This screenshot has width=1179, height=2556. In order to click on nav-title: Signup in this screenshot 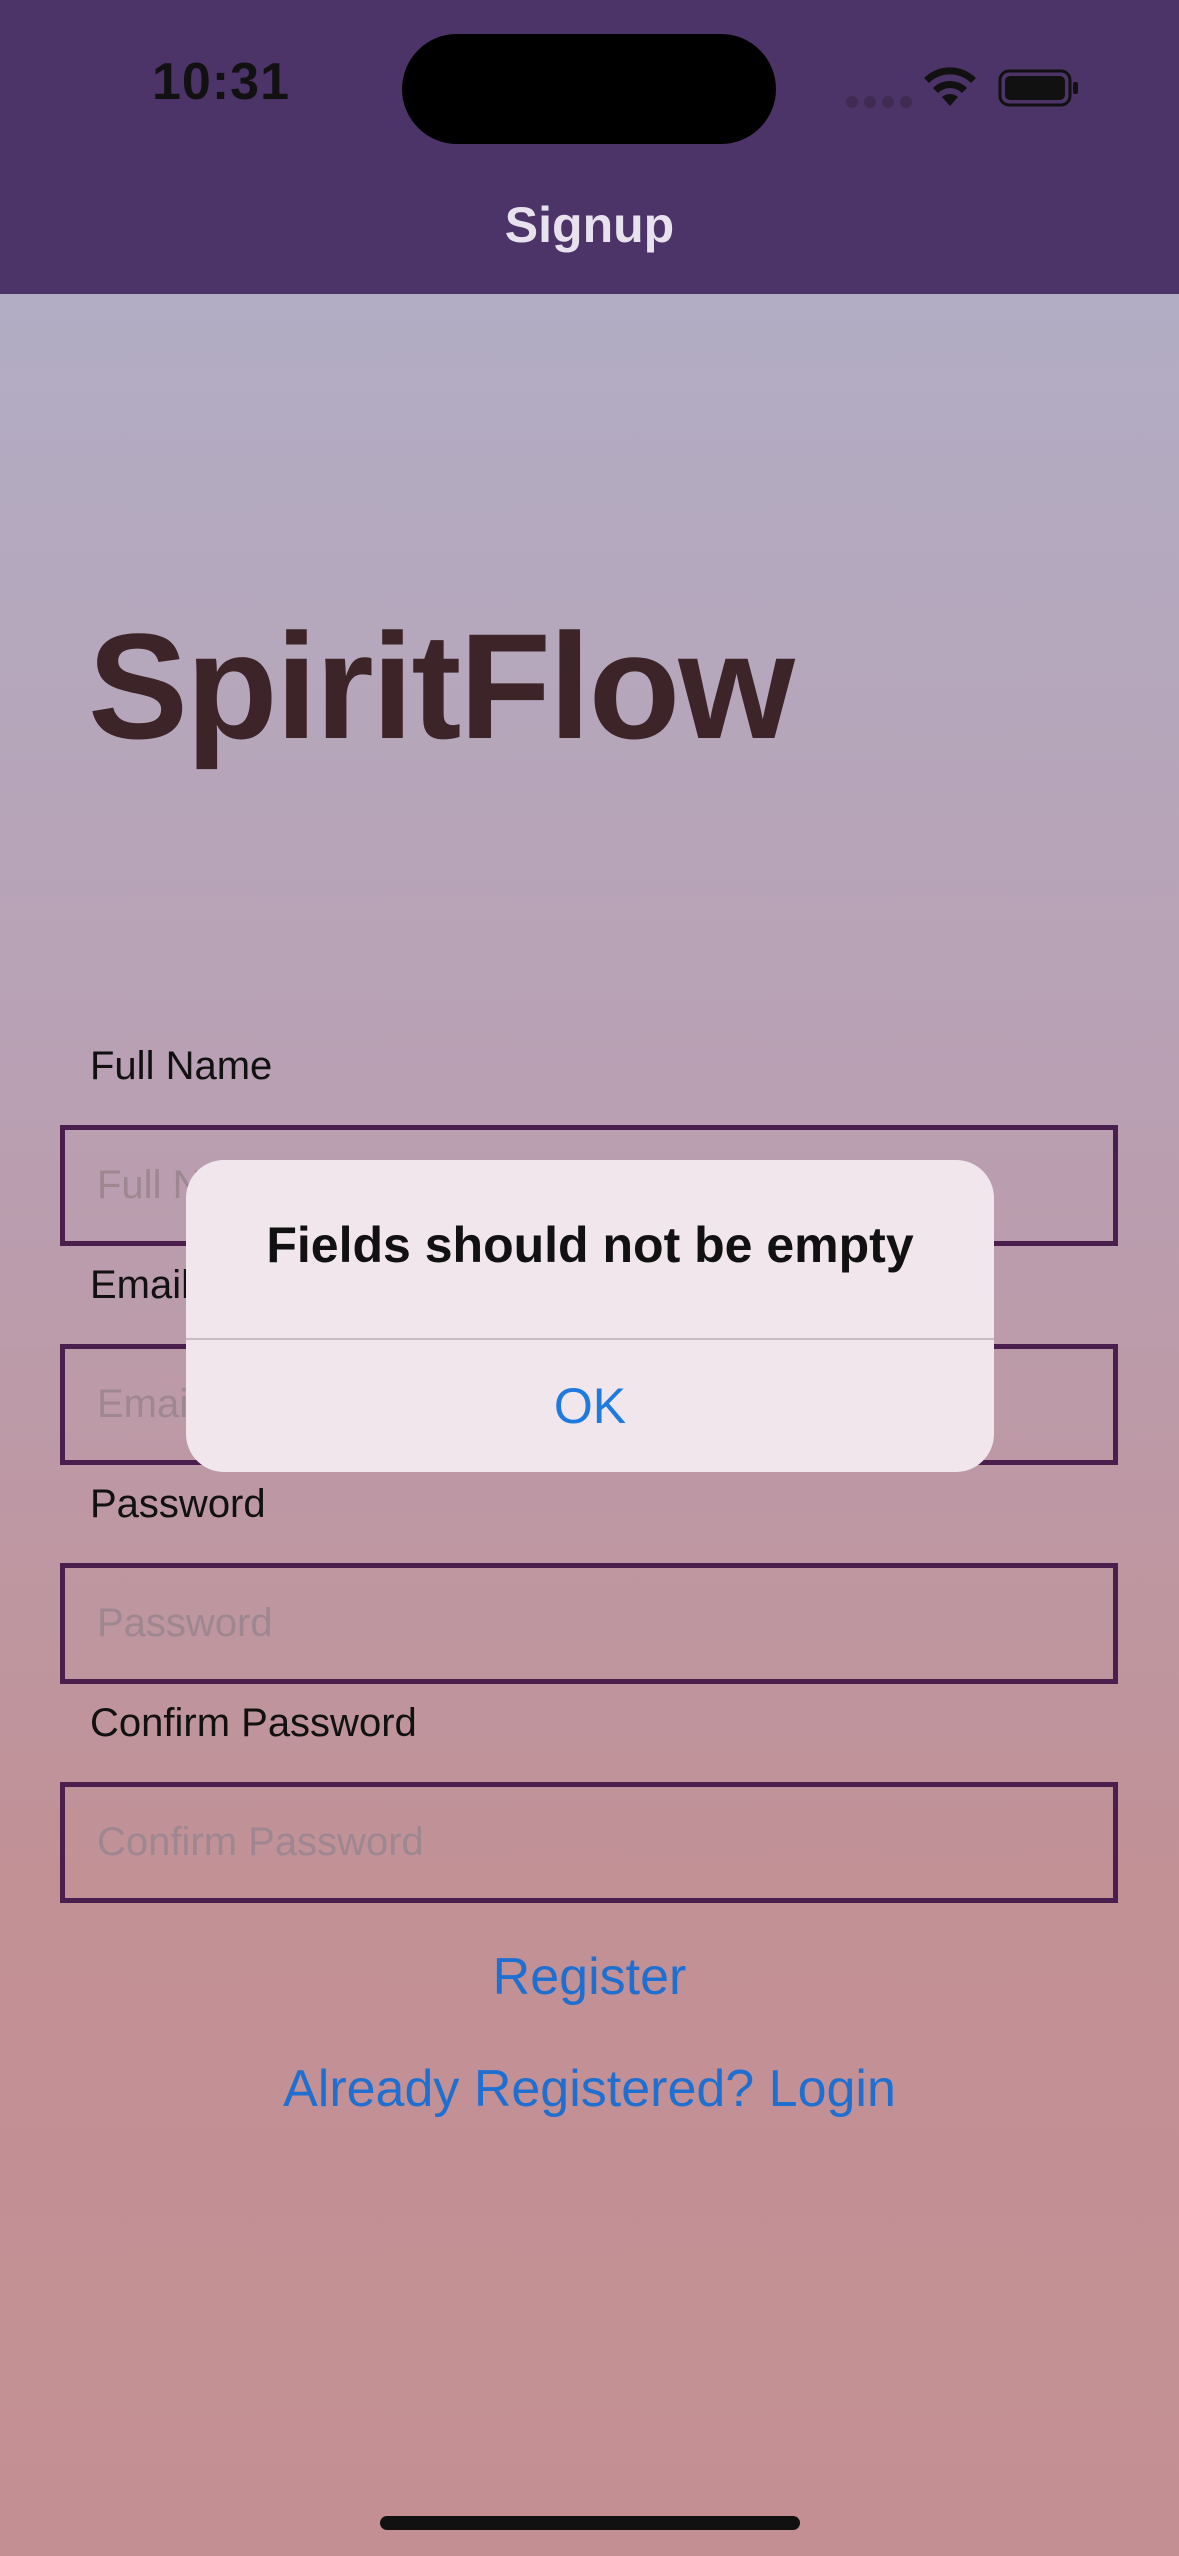, I will do `click(589, 225)`.